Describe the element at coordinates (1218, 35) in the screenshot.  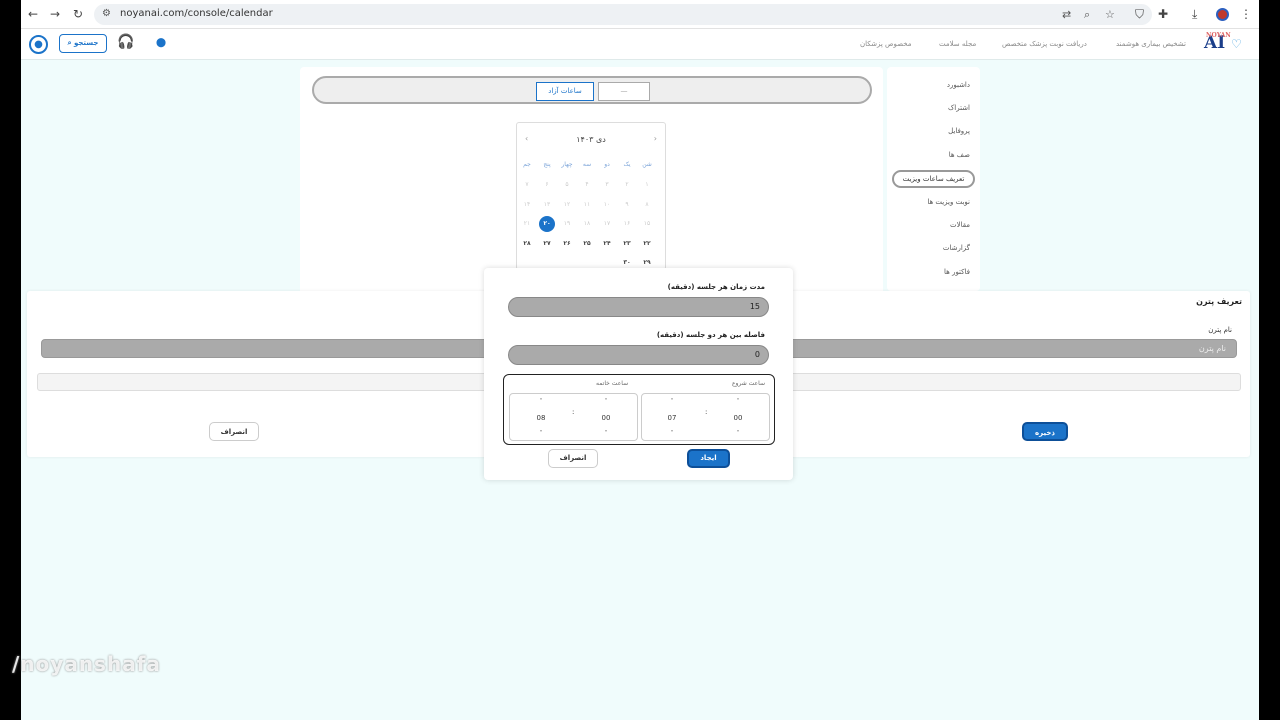
I see `logo-small-text: NOYAN` at that location.